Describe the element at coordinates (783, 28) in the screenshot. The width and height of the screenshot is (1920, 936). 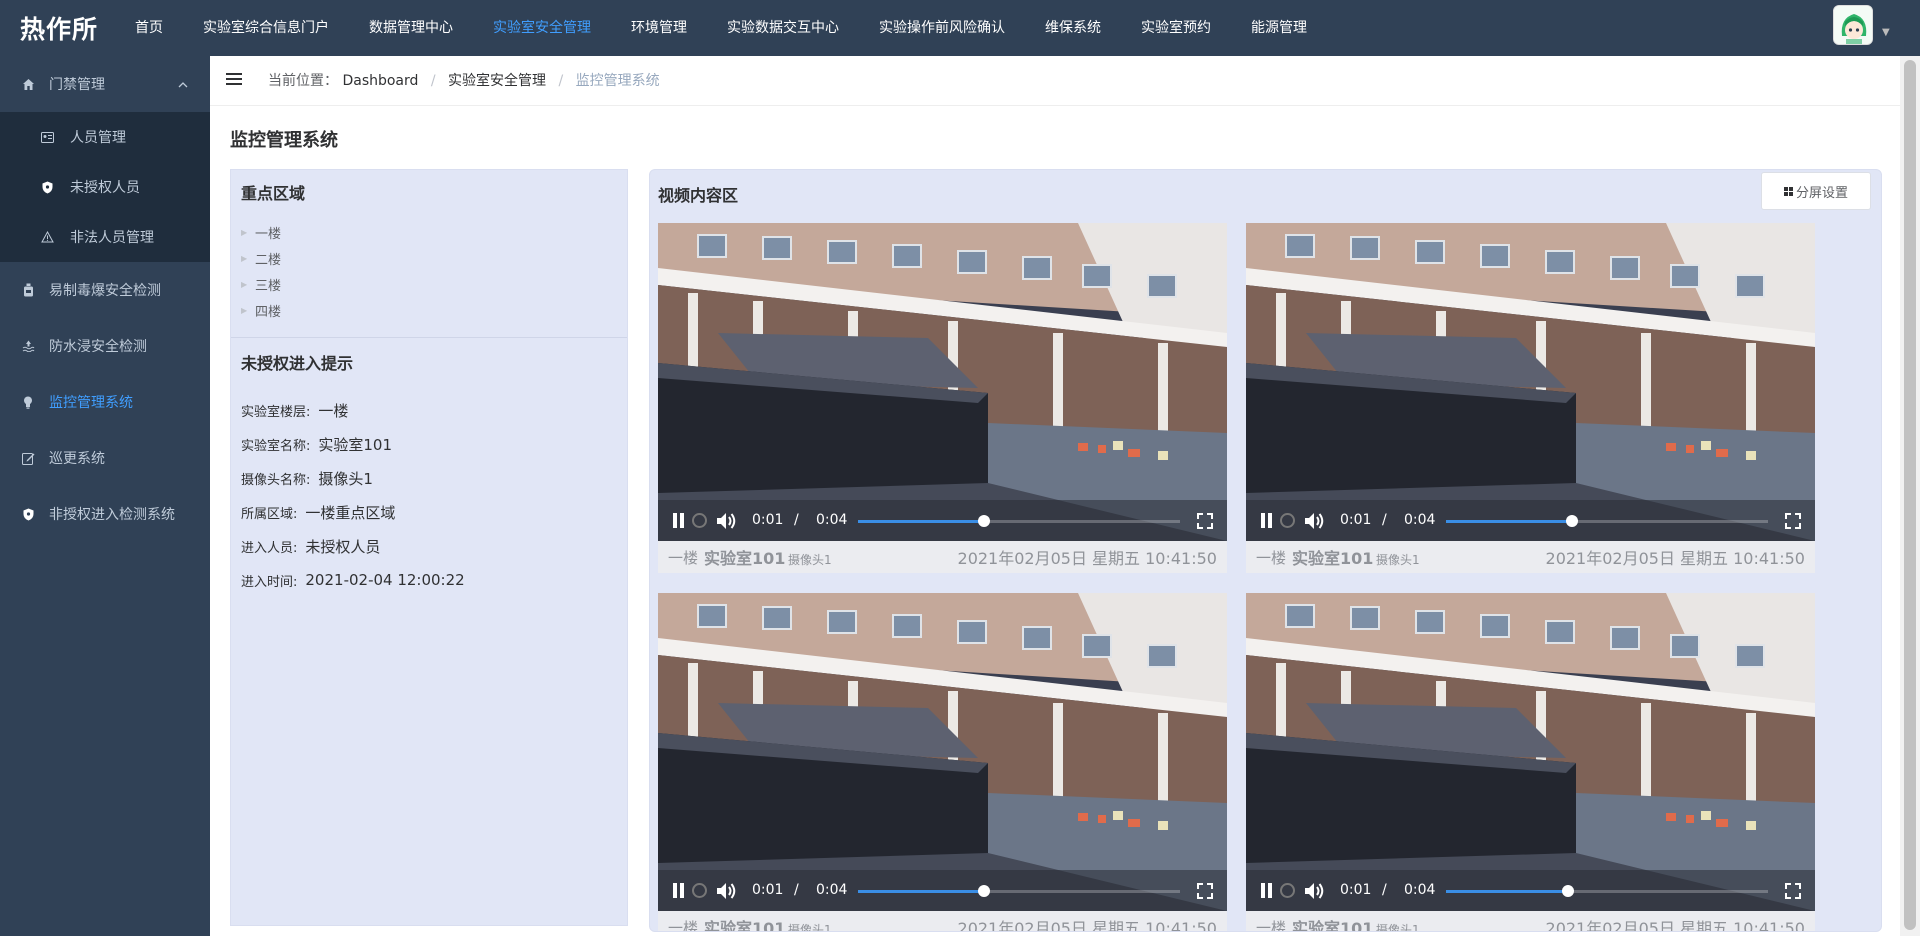
I see `topnav-item-data-exchange: 实验数据交互中心` at that location.